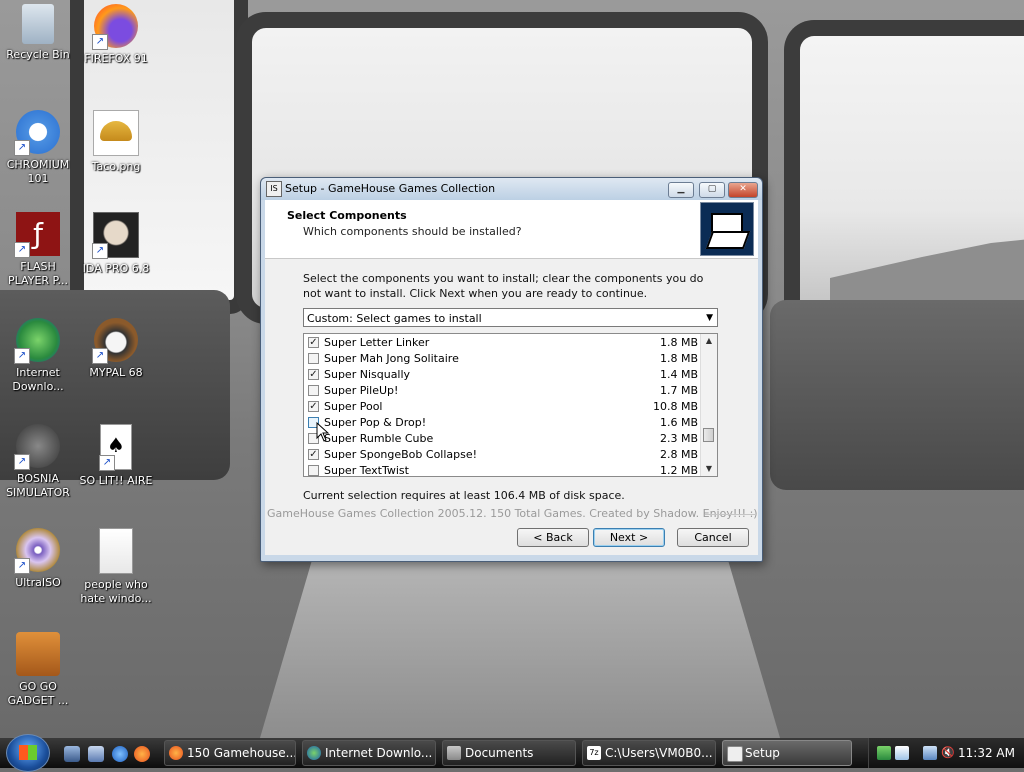  Describe the element at coordinates (762, 753) in the screenshot. I see `task-label: Setup` at that location.